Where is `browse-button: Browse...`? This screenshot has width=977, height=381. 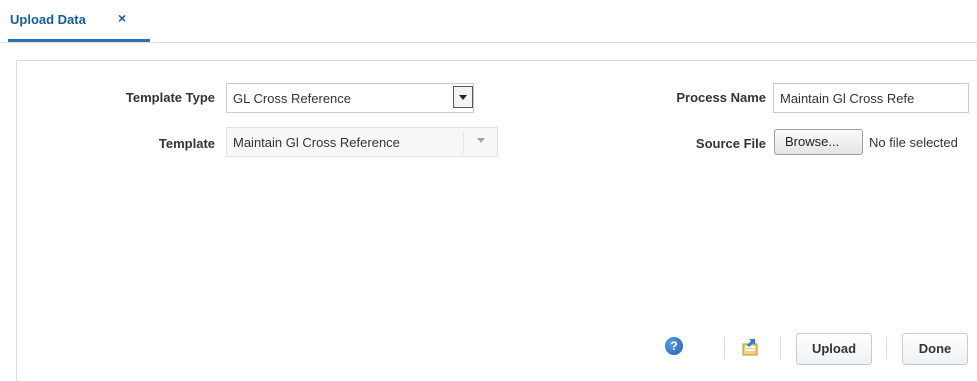
browse-button: Browse... is located at coordinates (818, 142).